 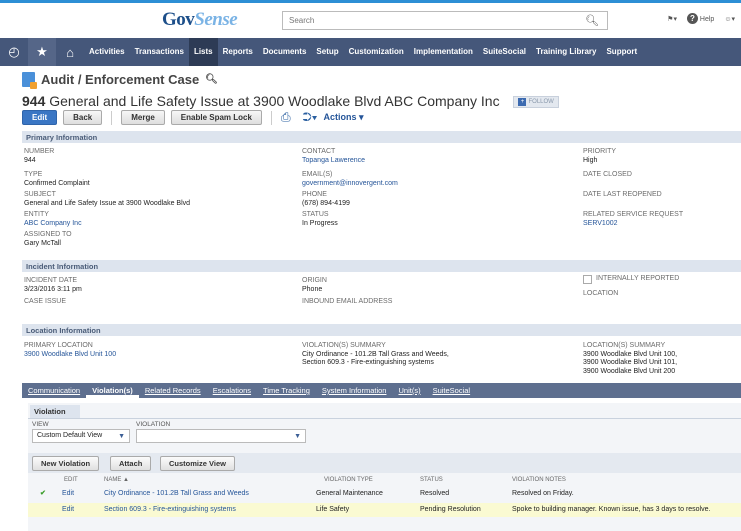 What do you see at coordinates (381, 330) in the screenshot?
I see `location-information-header: Location Information` at bounding box center [381, 330].